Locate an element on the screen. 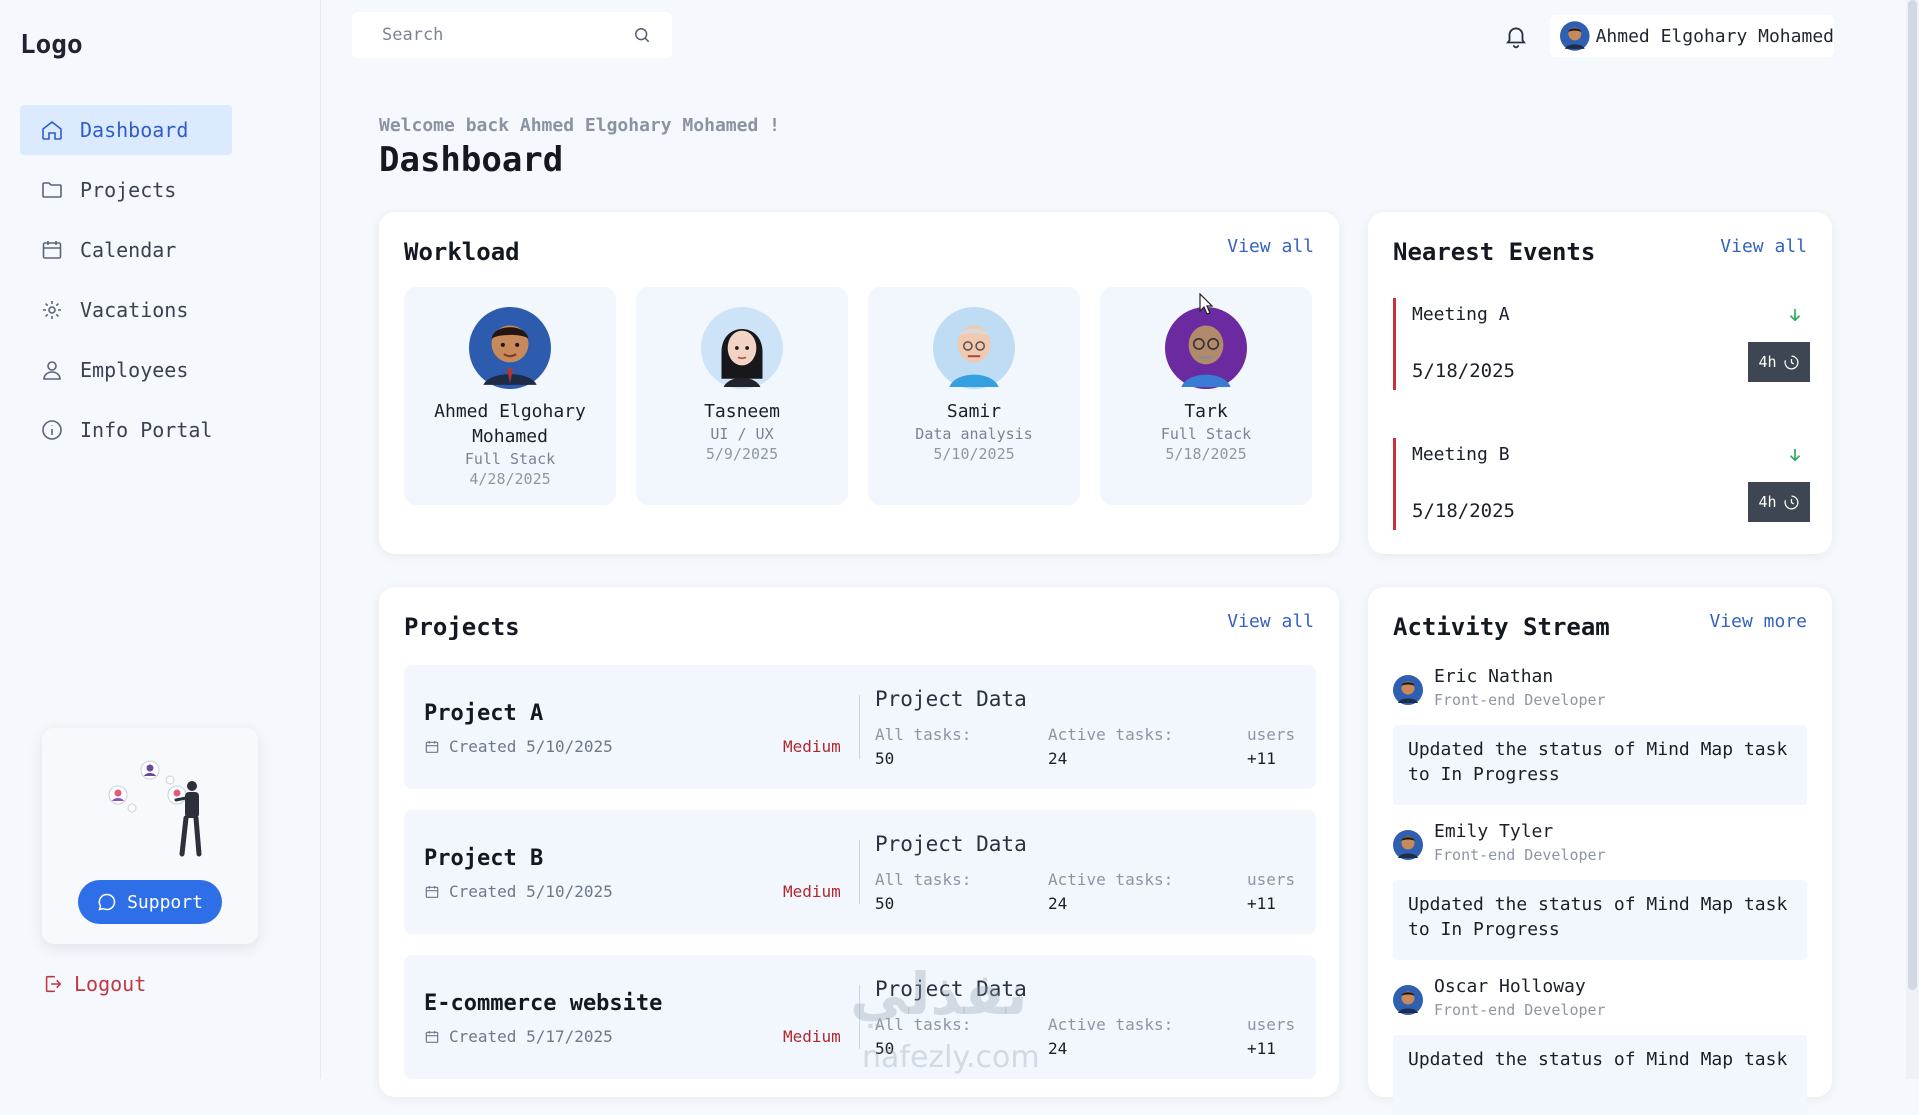 Image resolution: width=1919 pixels, height=1115 pixels. timer-icon is located at coordinates (1791, 502).